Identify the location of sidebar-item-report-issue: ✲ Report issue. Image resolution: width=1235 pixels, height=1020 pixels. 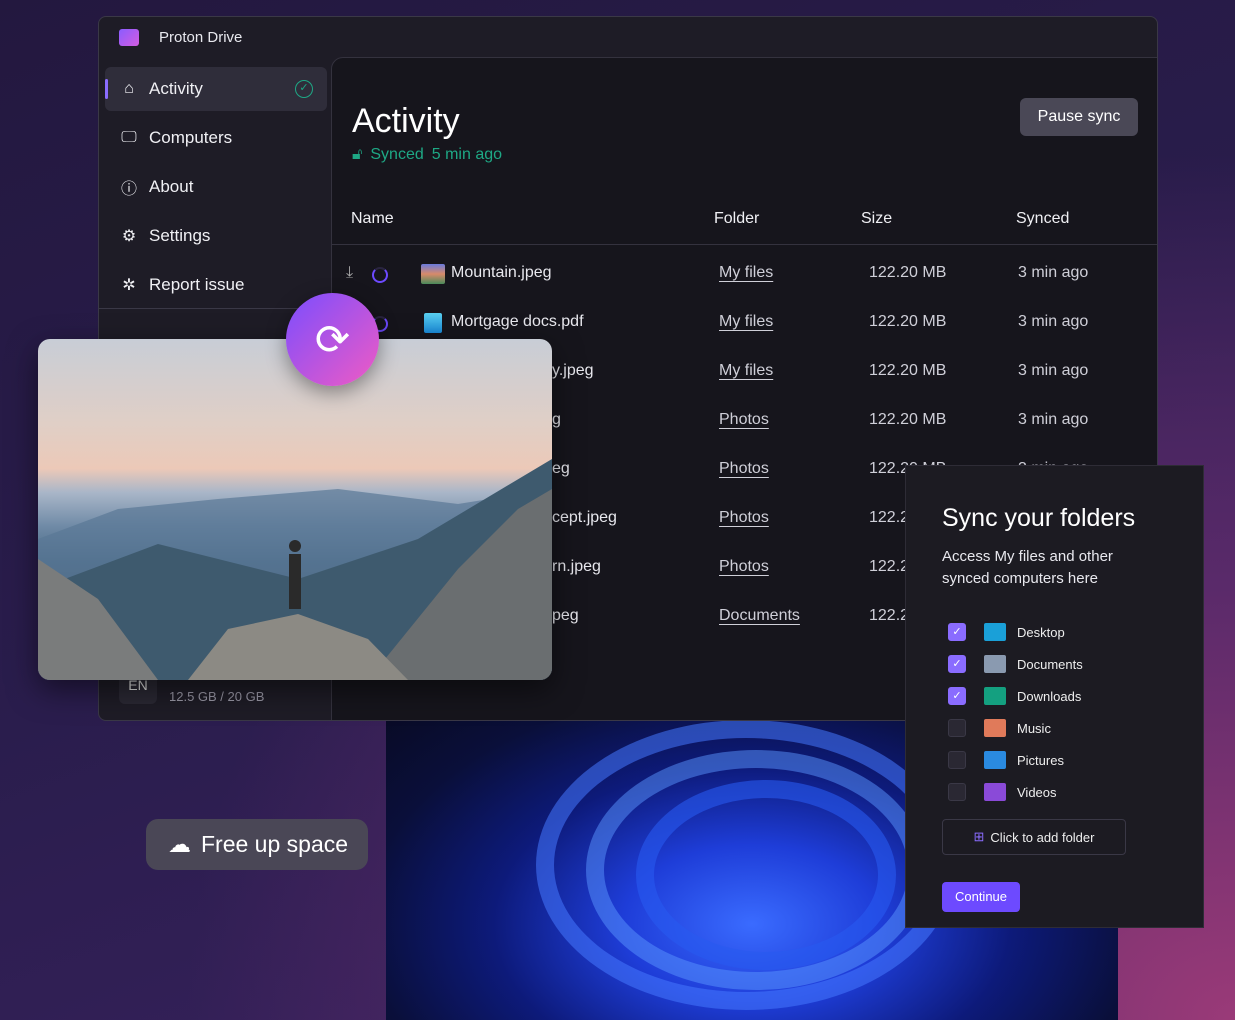
(216, 285).